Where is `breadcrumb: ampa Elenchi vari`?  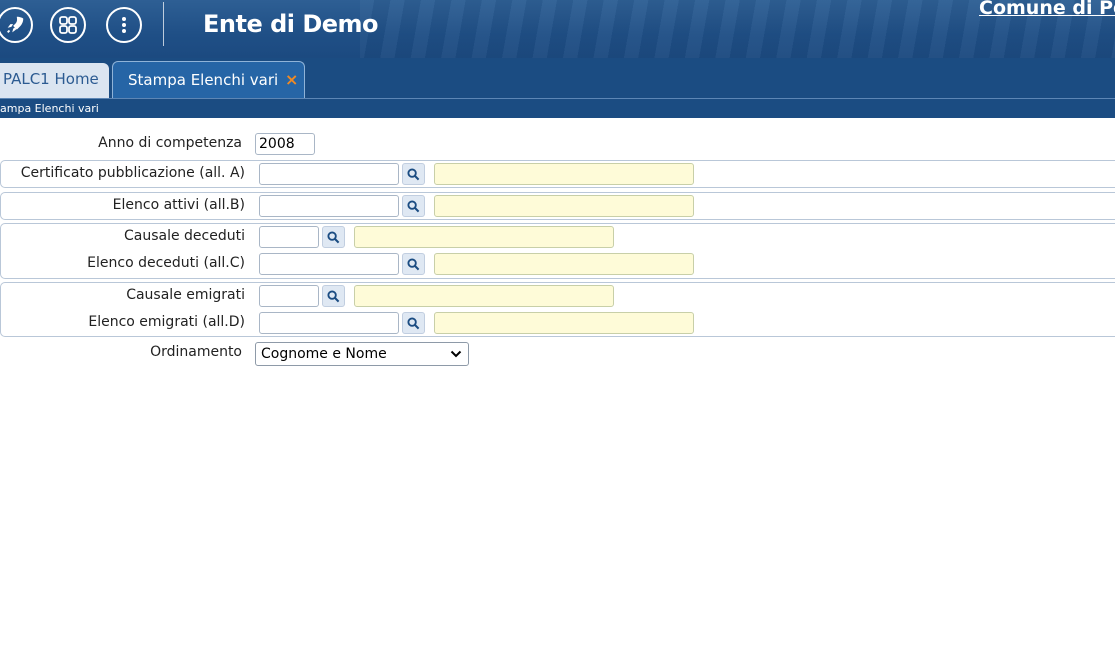
breadcrumb: ampa Elenchi vari is located at coordinates (49, 108).